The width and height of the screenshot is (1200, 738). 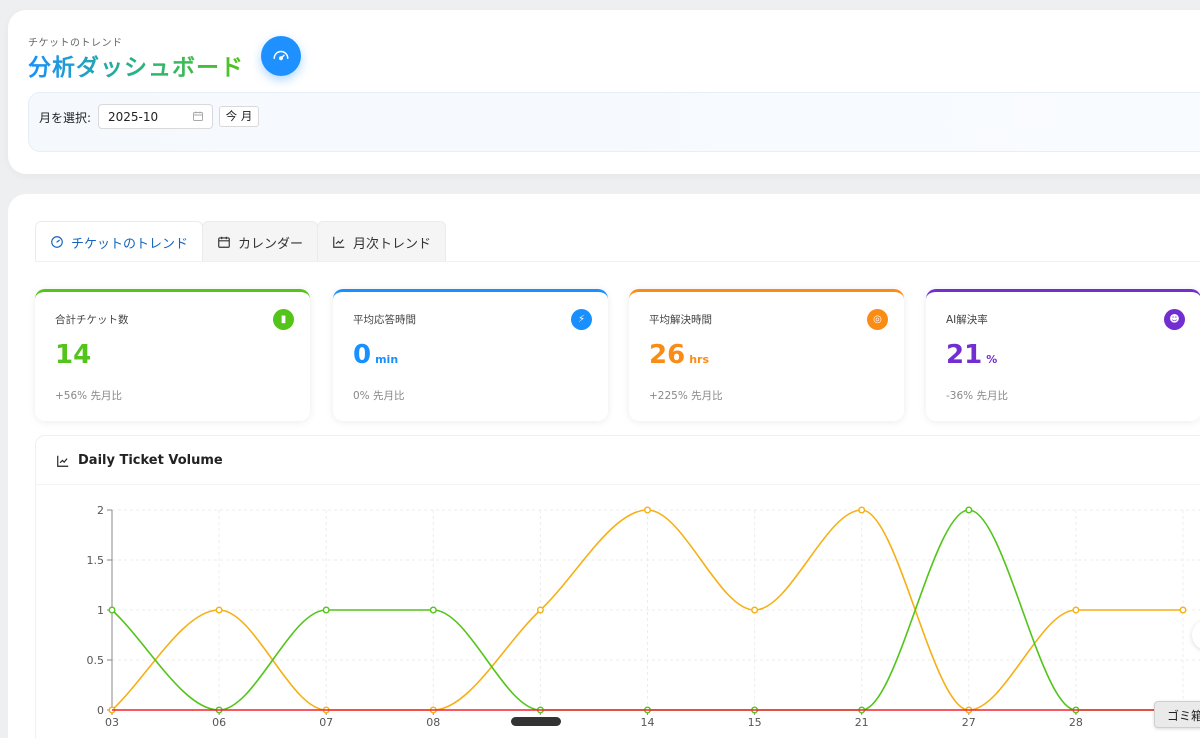 I want to click on lightning-icon: ⚡, so click(x=581, y=319).